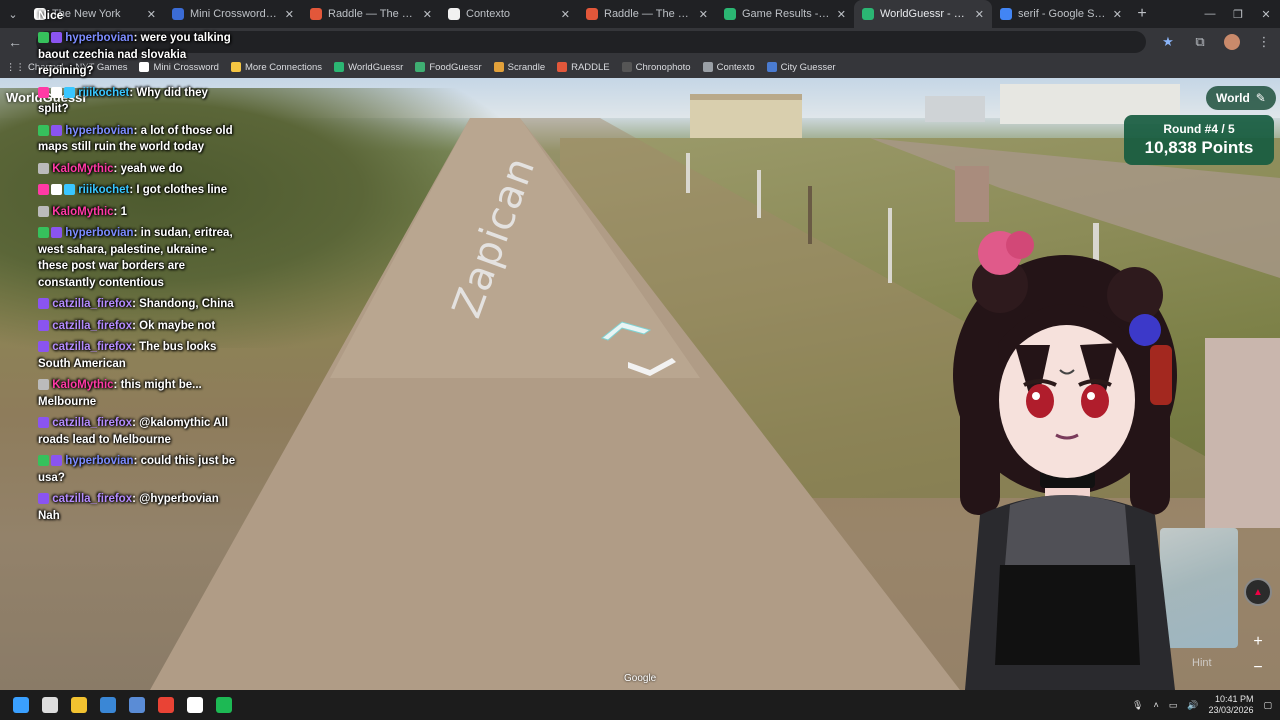 Image resolution: width=1280 pixels, height=720 pixels. What do you see at coordinates (1266, 14) in the screenshot?
I see `close-window-icon: ✕` at bounding box center [1266, 14].